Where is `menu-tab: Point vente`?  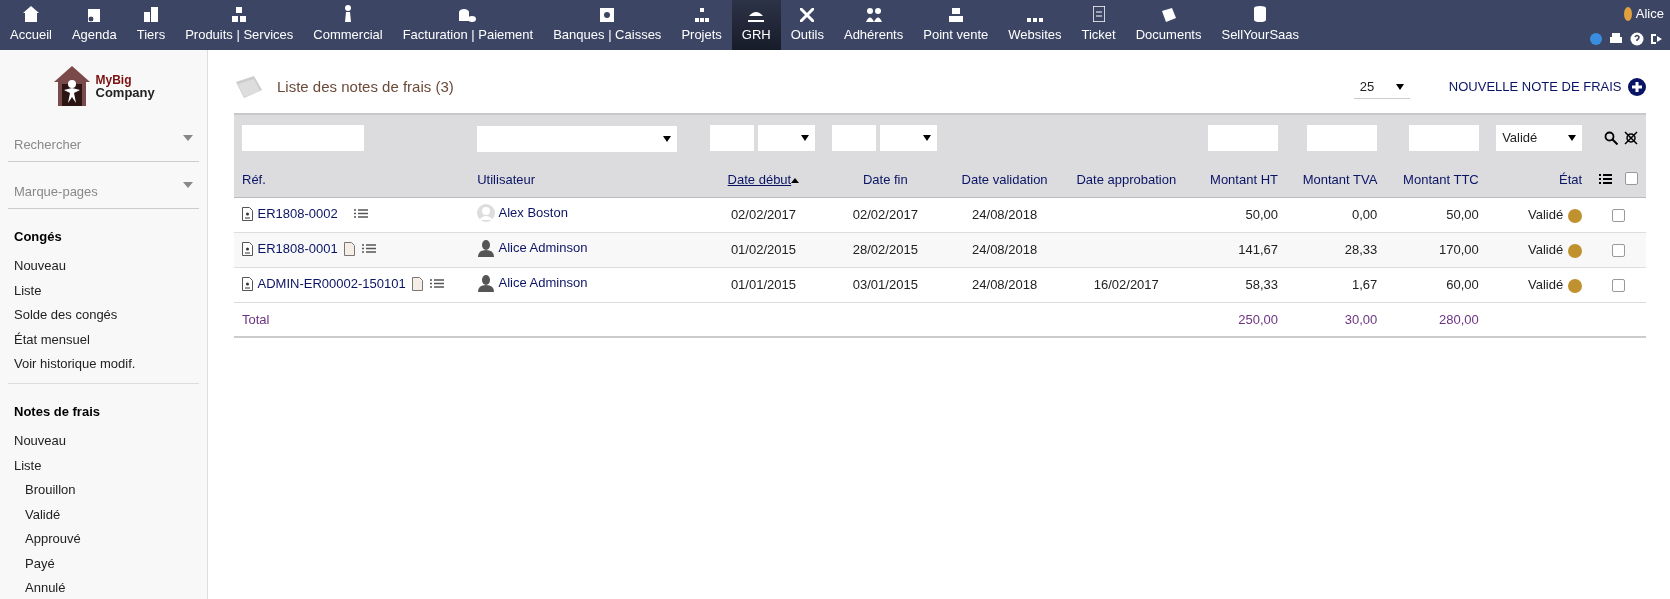
menu-tab: Point vente is located at coordinates (956, 25).